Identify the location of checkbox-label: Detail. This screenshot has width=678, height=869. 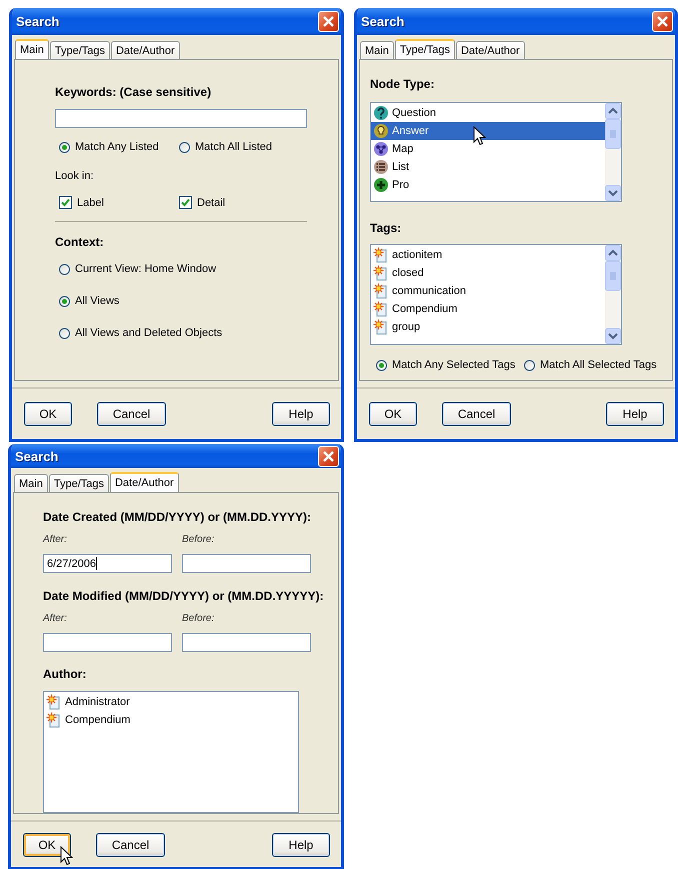
(211, 202).